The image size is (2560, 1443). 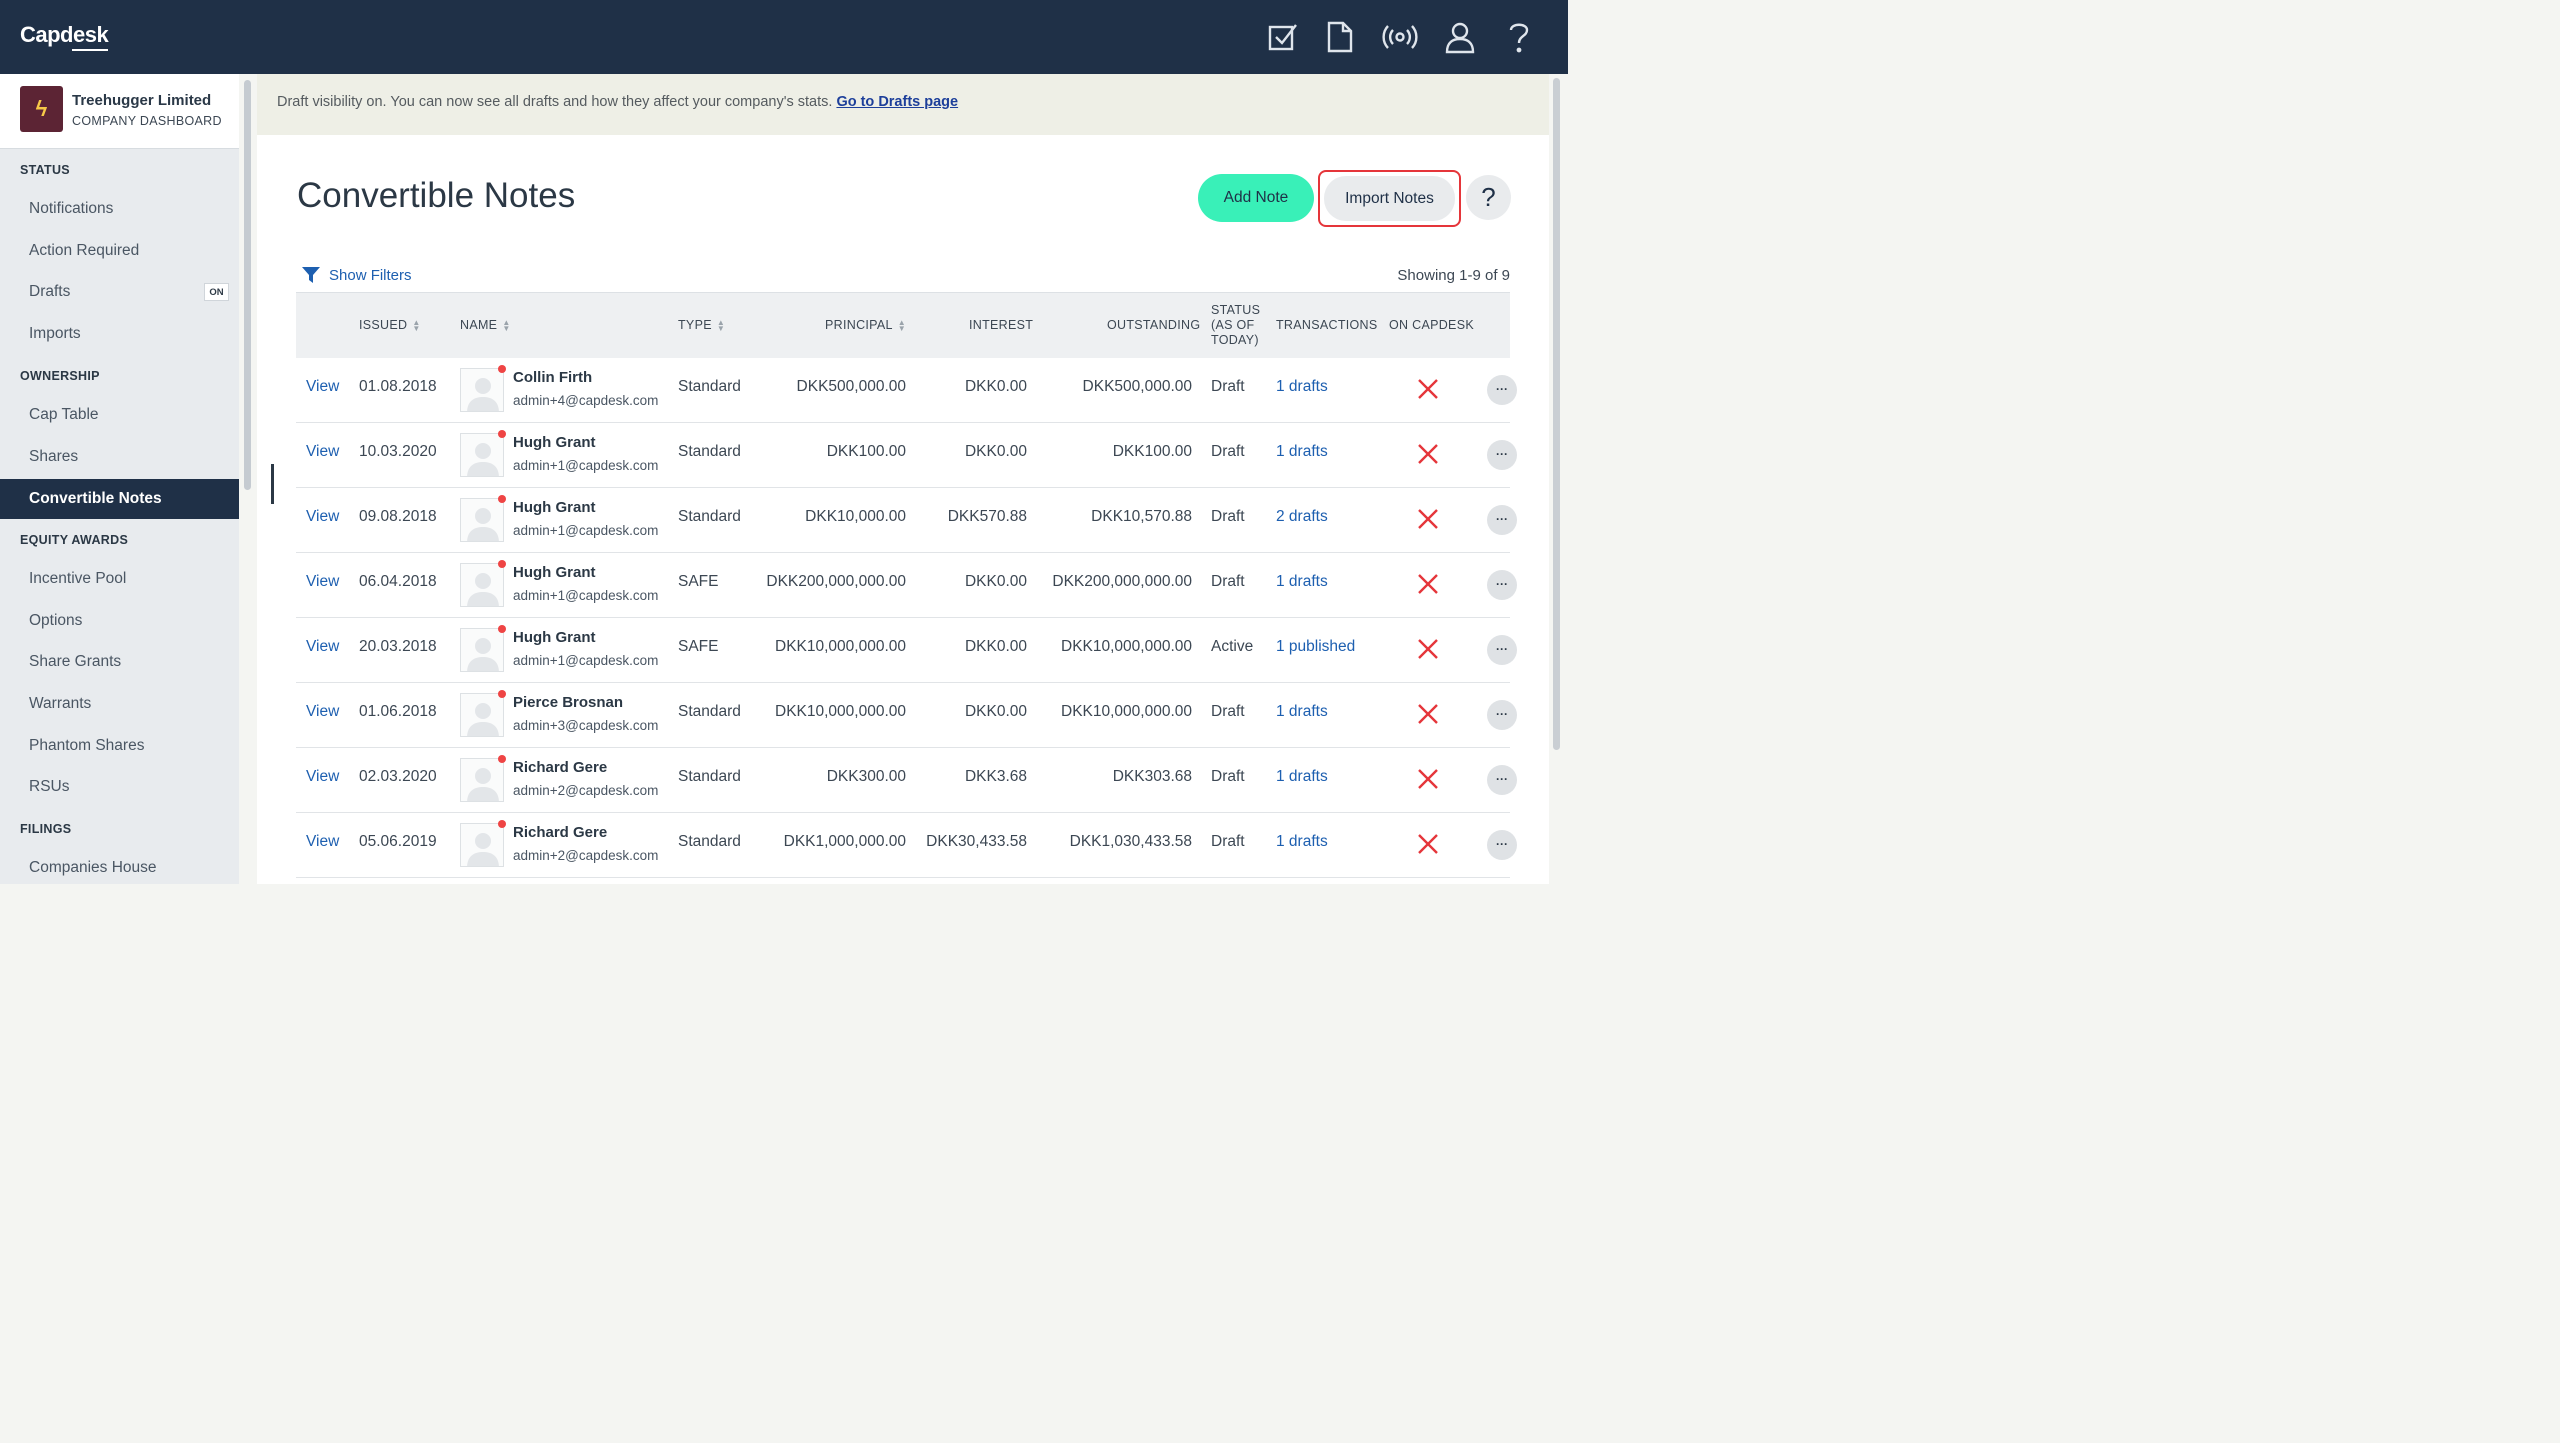 I want to click on note-status: Active, so click(x=1232, y=646).